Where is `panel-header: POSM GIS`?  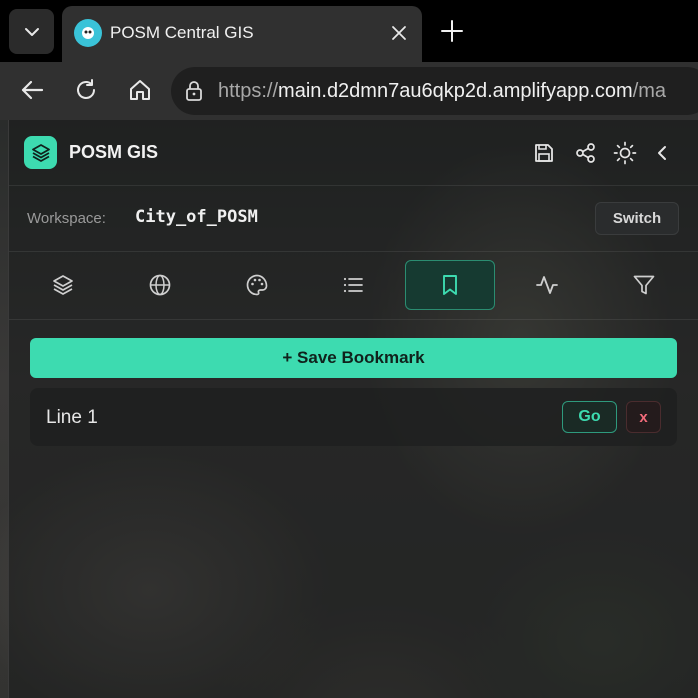 panel-header: POSM GIS is located at coordinates (353, 153).